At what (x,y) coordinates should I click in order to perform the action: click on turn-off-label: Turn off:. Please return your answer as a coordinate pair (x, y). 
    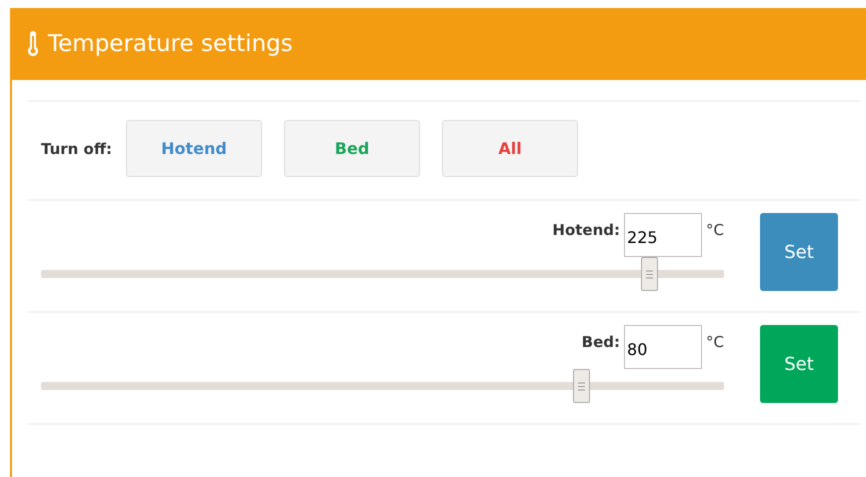
    Looking at the image, I should click on (76, 149).